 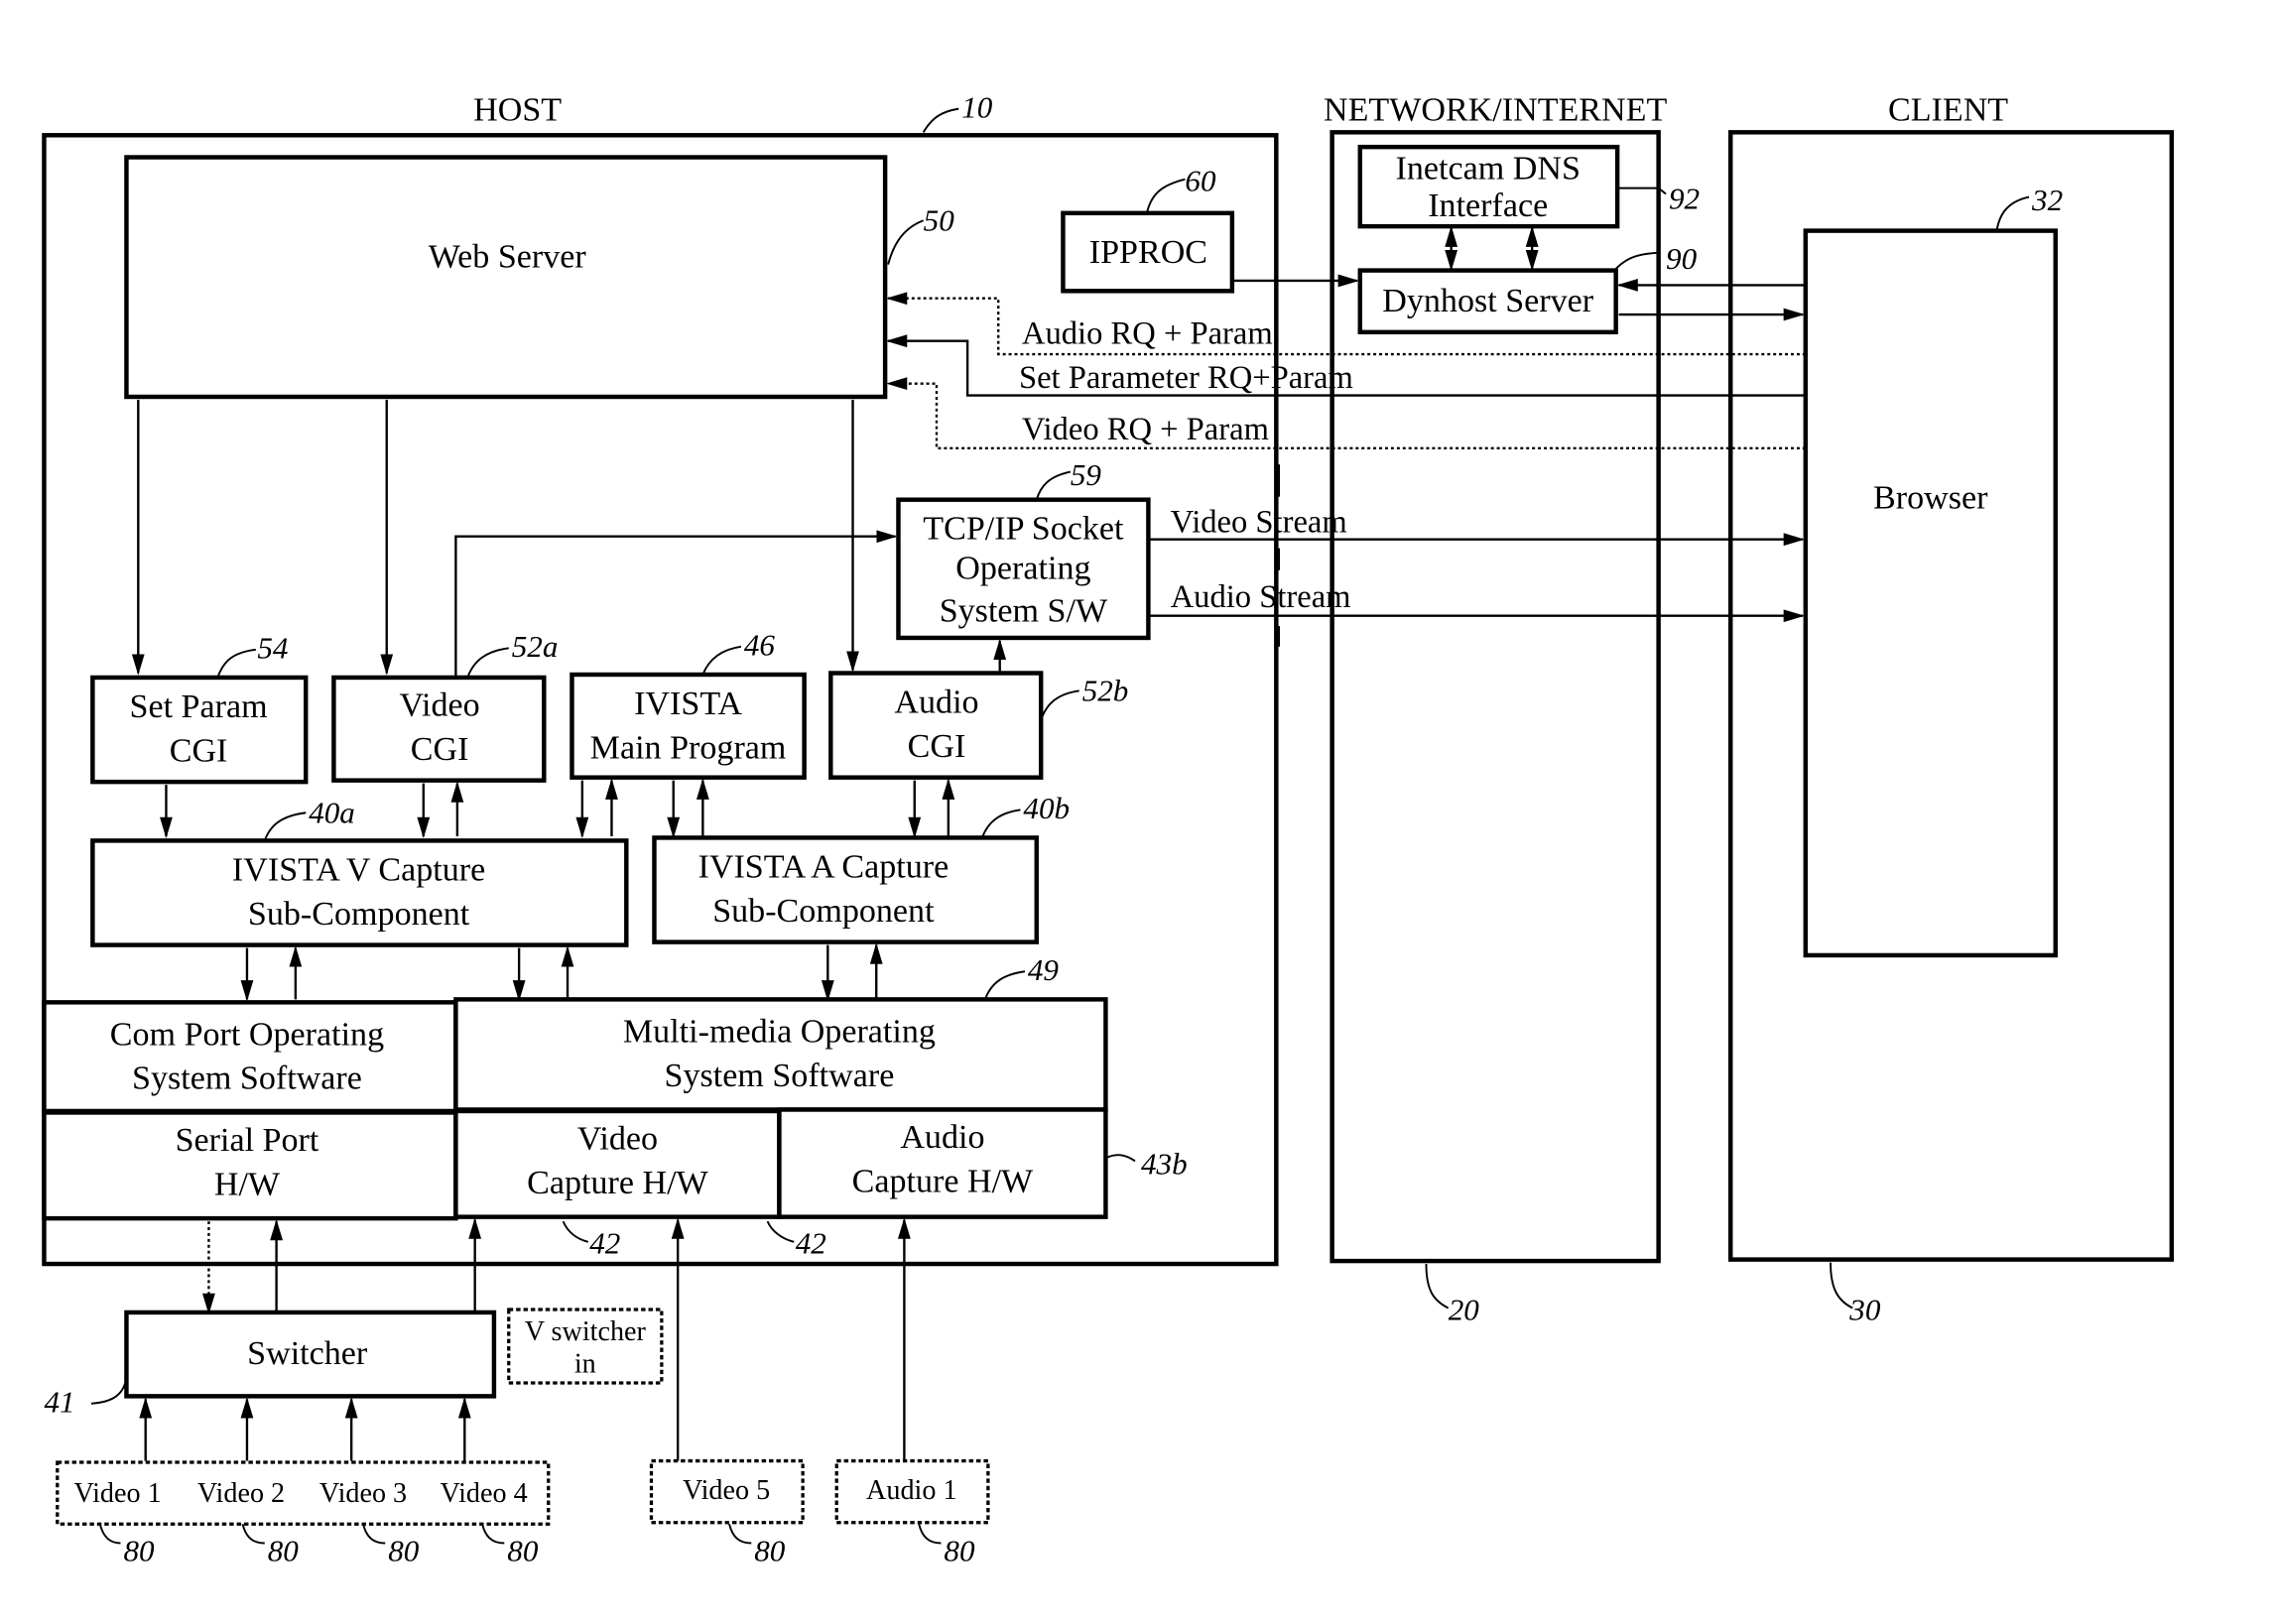 I want to click on video-cgi-ref: 52a, so click(x=535, y=646).